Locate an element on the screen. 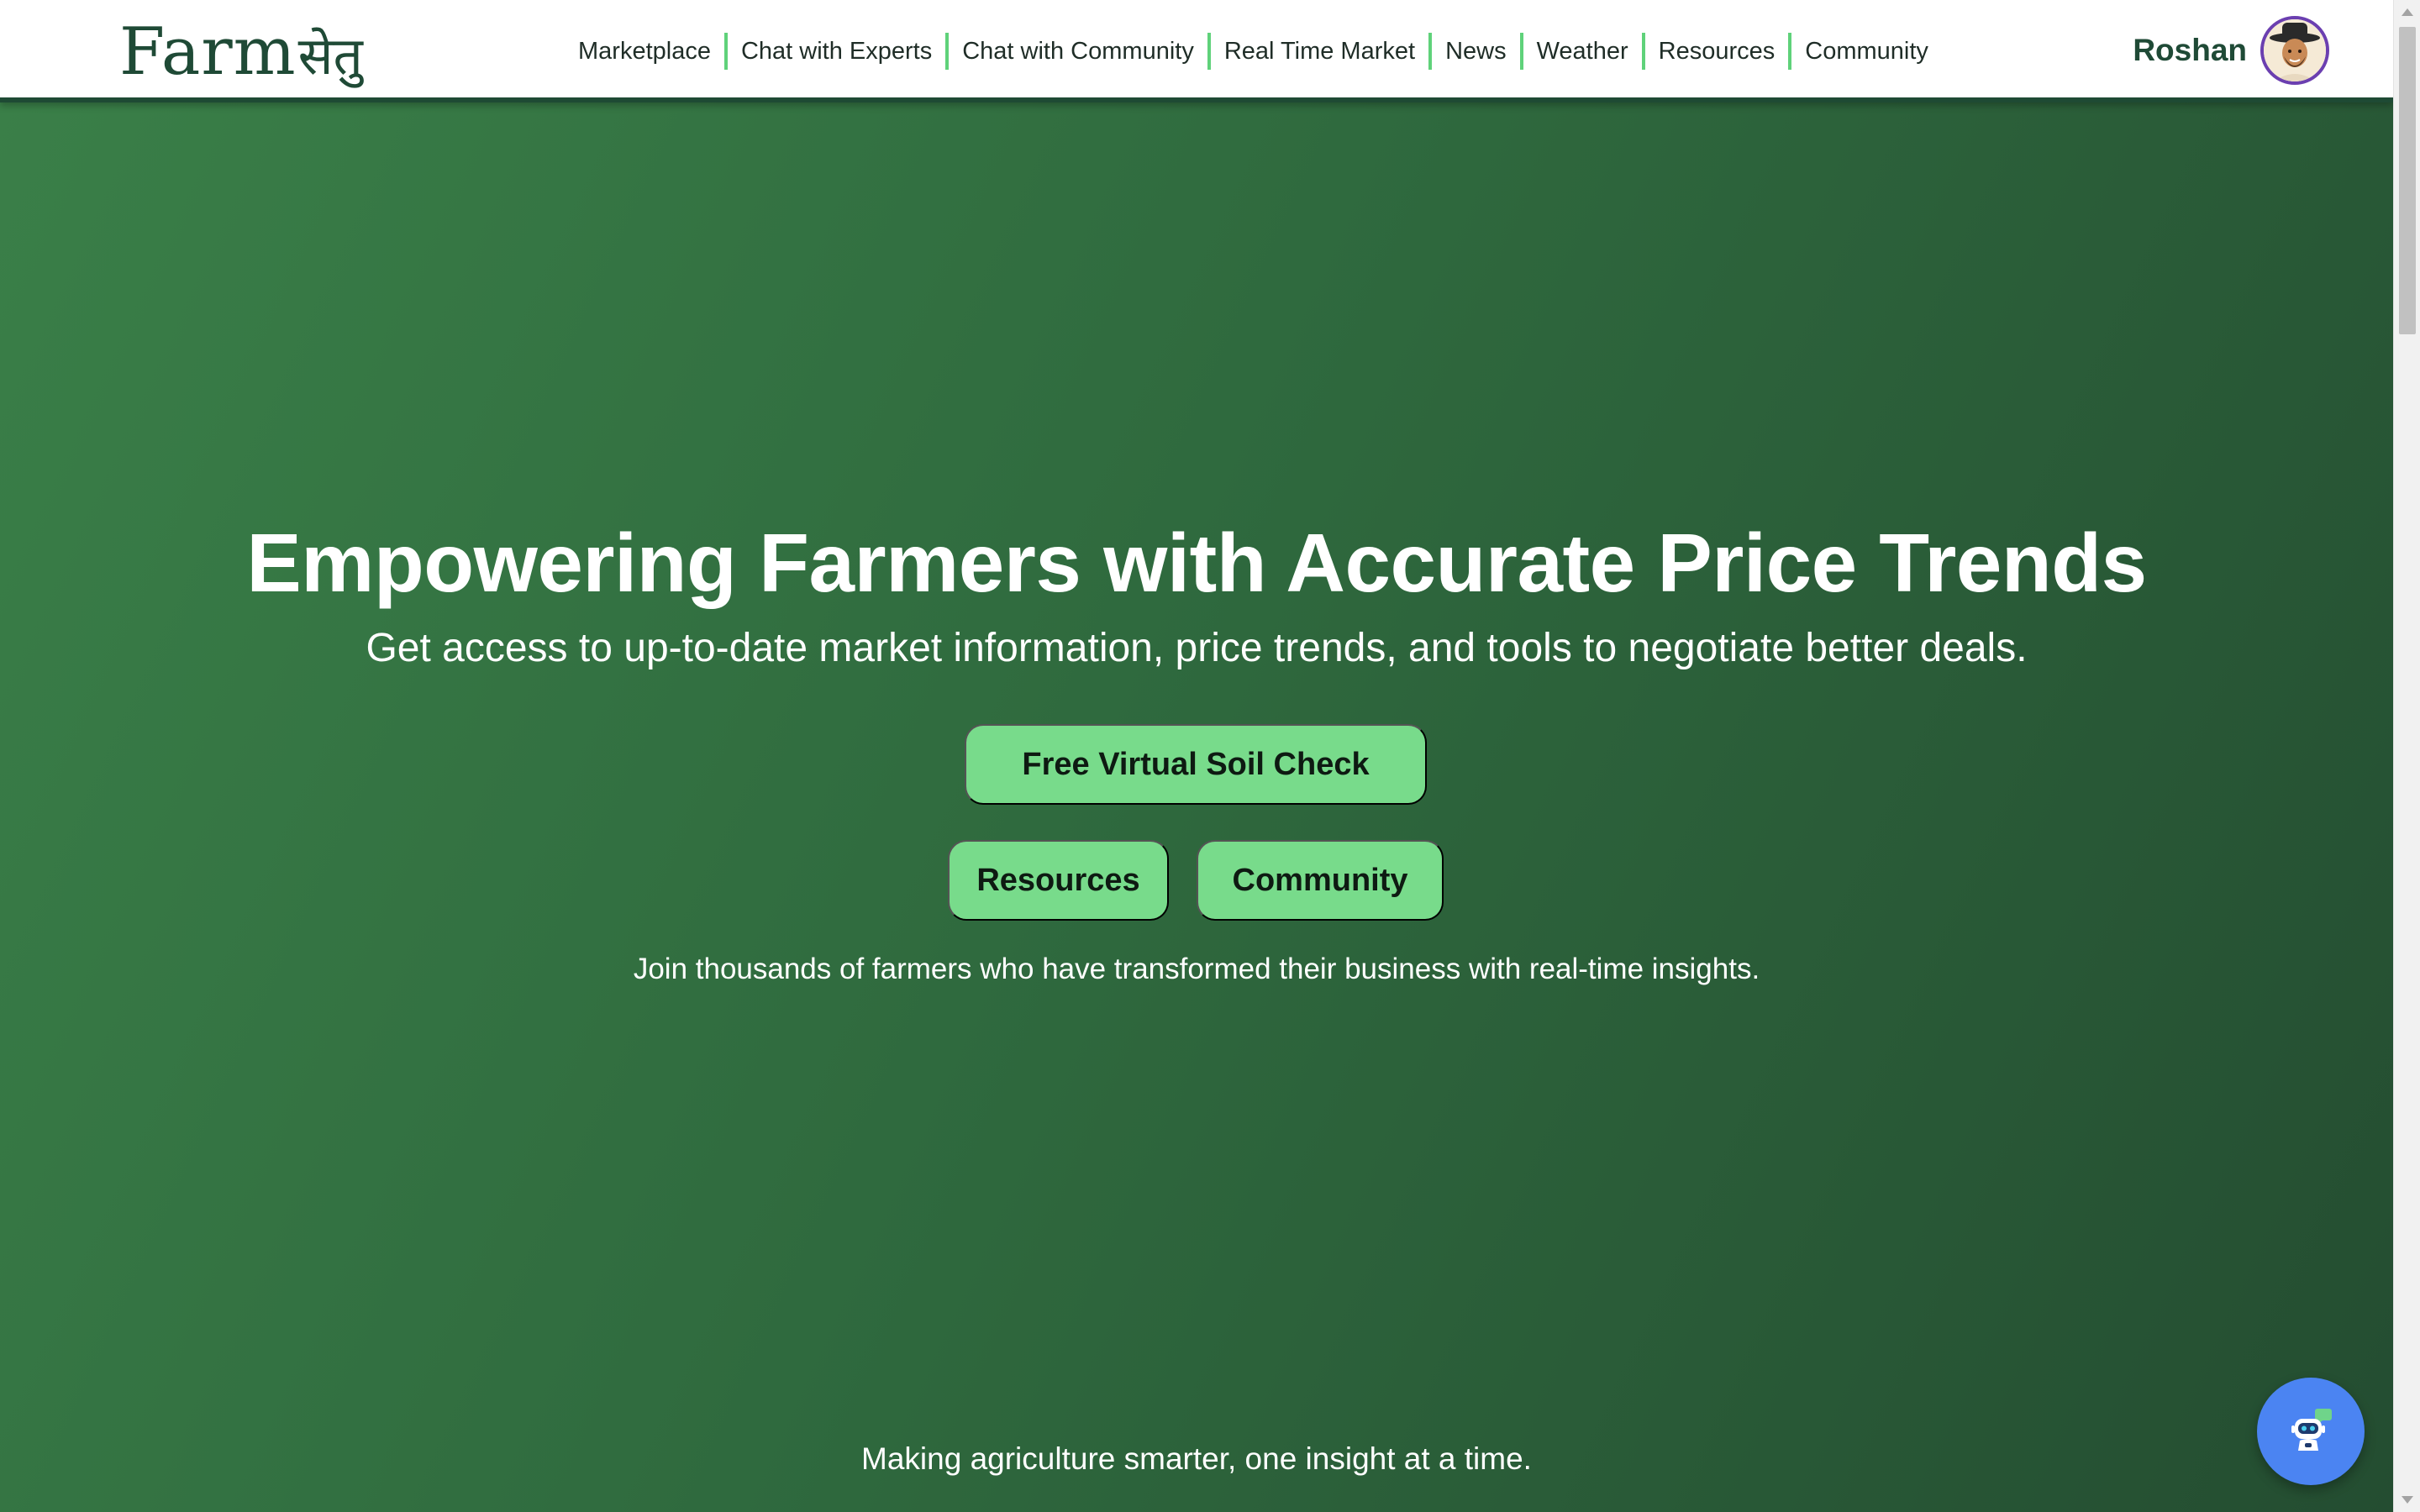 This screenshot has height=1512, width=2420. page-scrollbar is located at coordinates (2406, 756).